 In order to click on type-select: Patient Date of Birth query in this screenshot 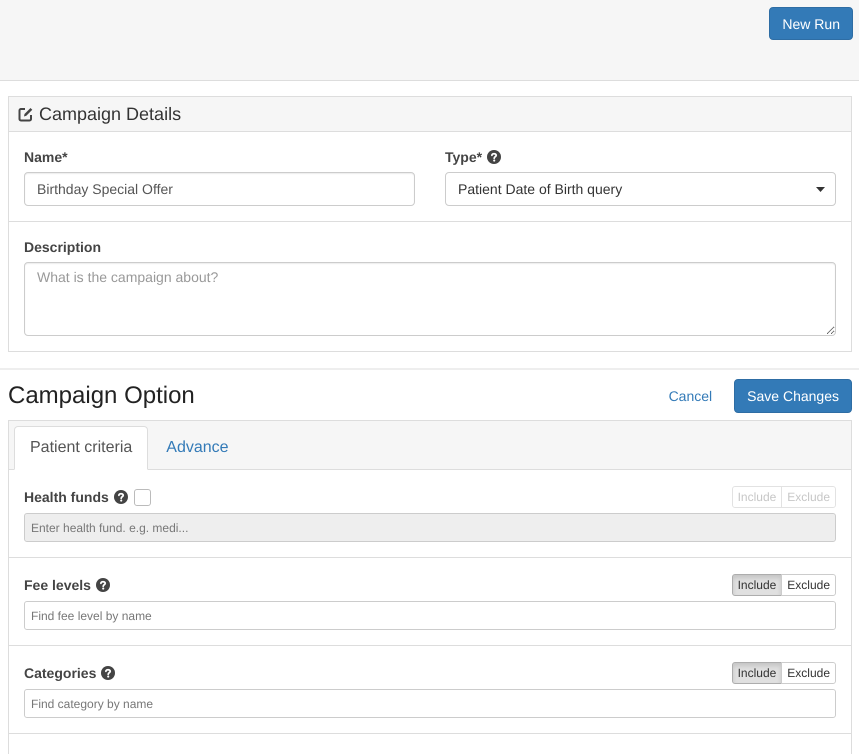, I will do `click(640, 189)`.